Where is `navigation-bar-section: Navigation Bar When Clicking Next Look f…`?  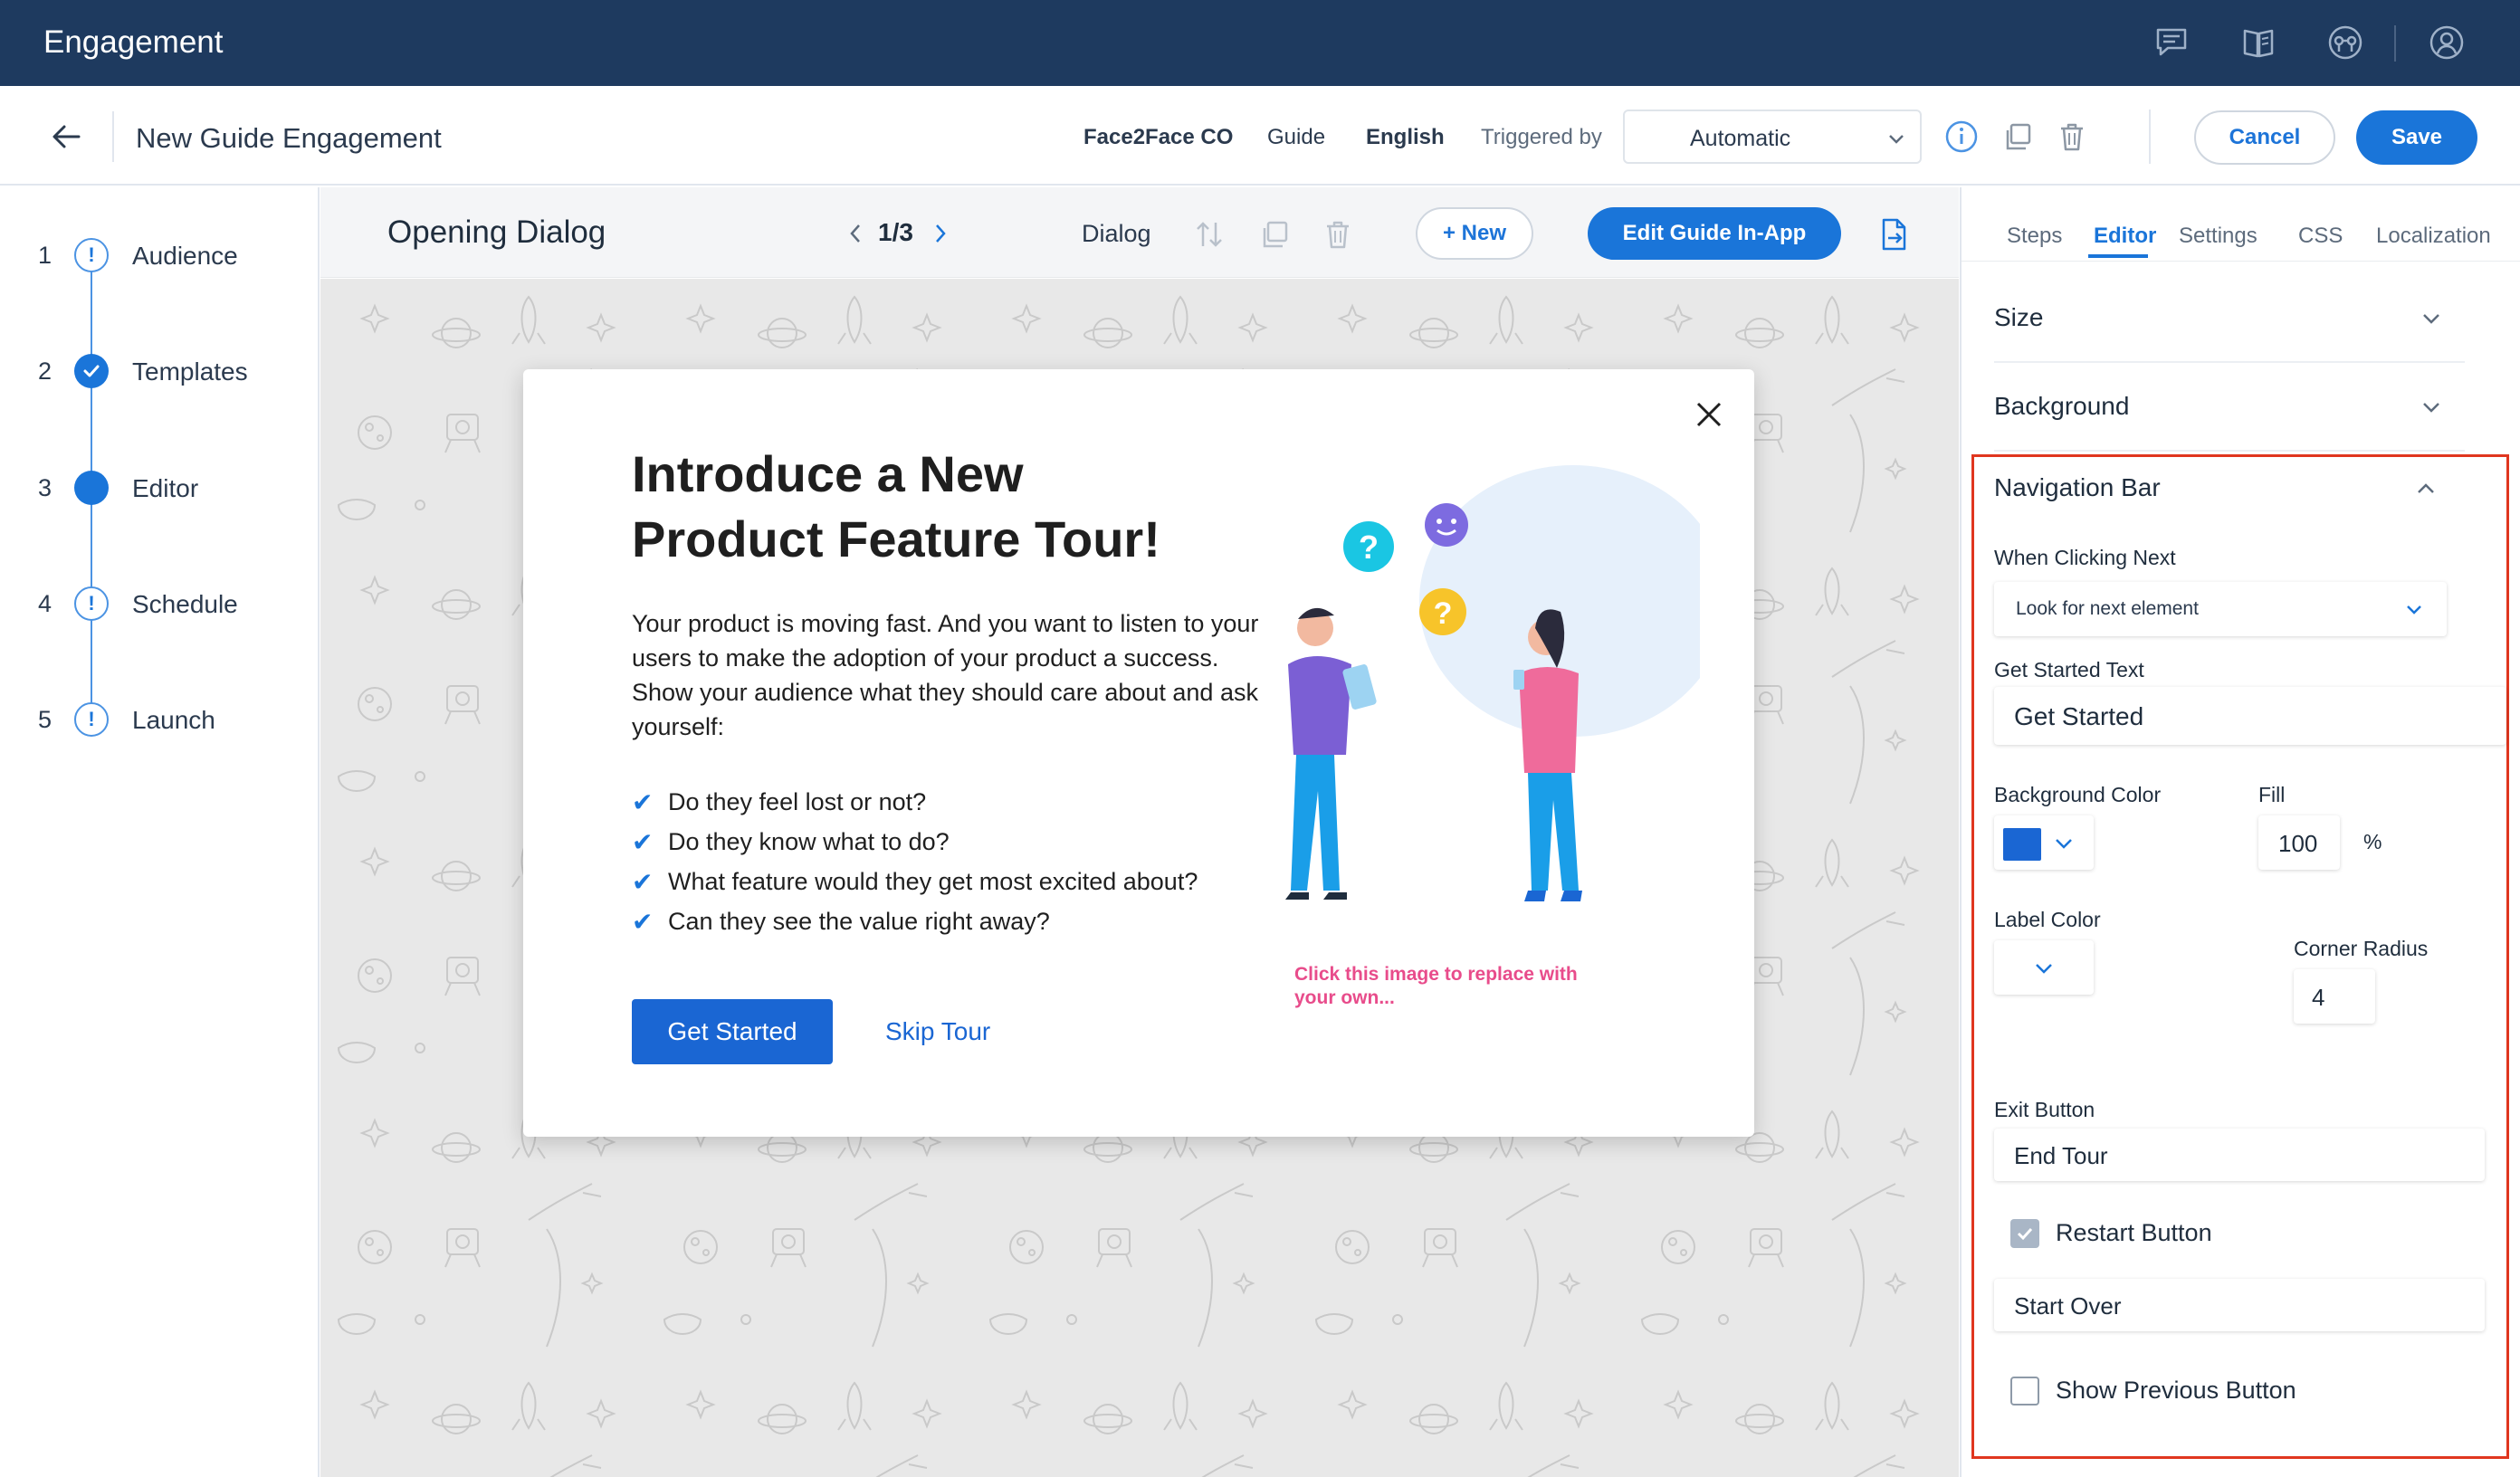 navigation-bar-section: Navigation Bar When Clicking Next Look f… is located at coordinates (2240, 957).